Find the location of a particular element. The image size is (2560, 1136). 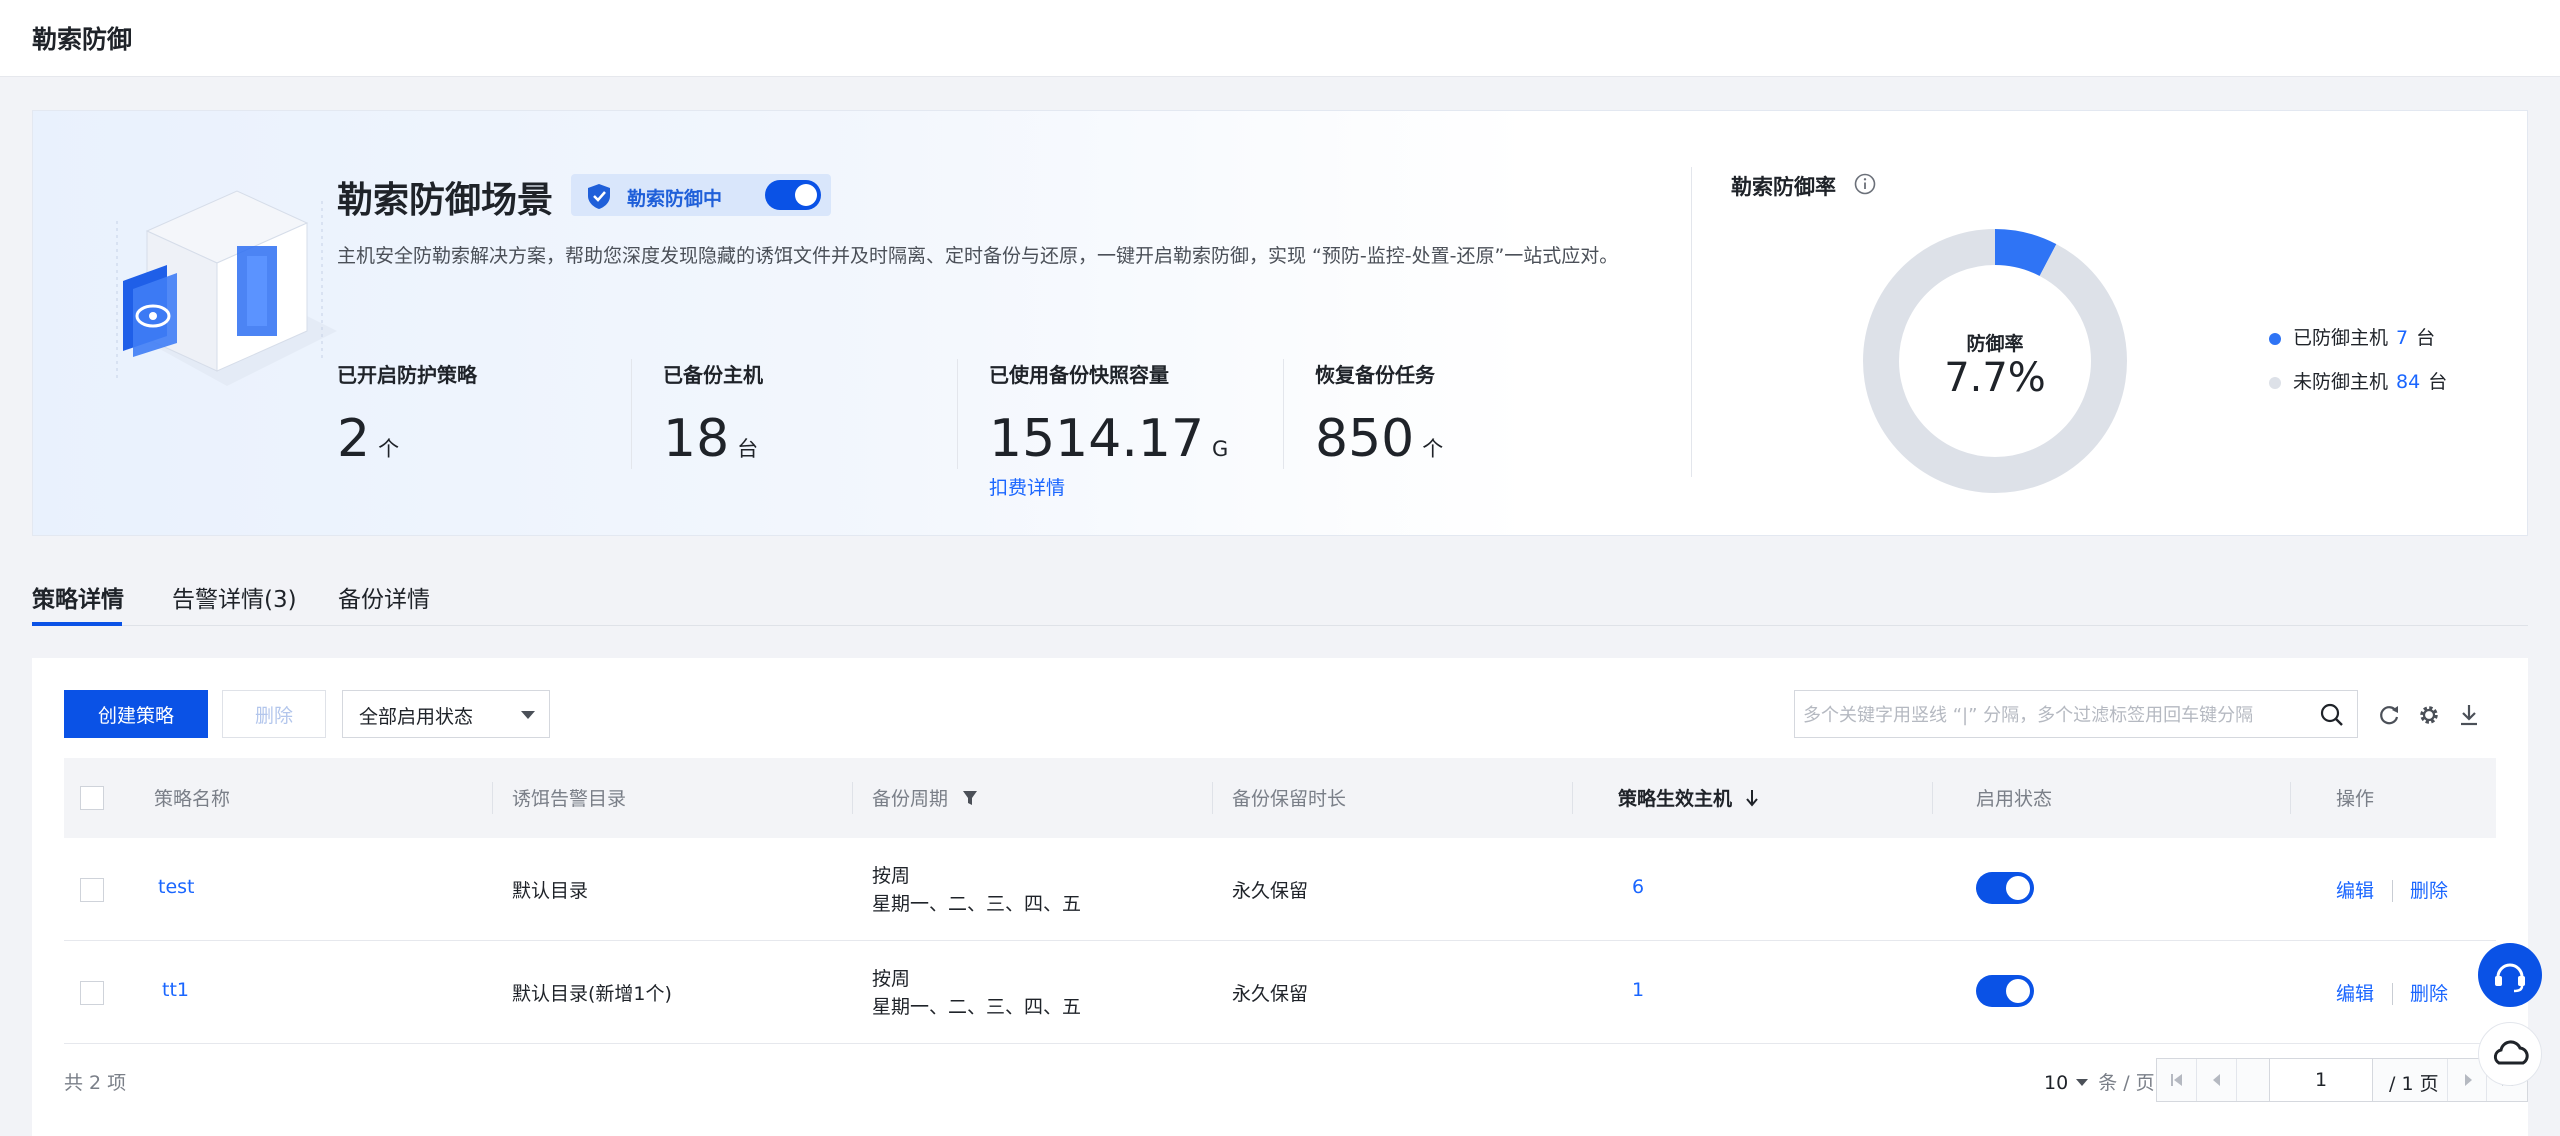

defense-toggle is located at coordinates (793, 195).